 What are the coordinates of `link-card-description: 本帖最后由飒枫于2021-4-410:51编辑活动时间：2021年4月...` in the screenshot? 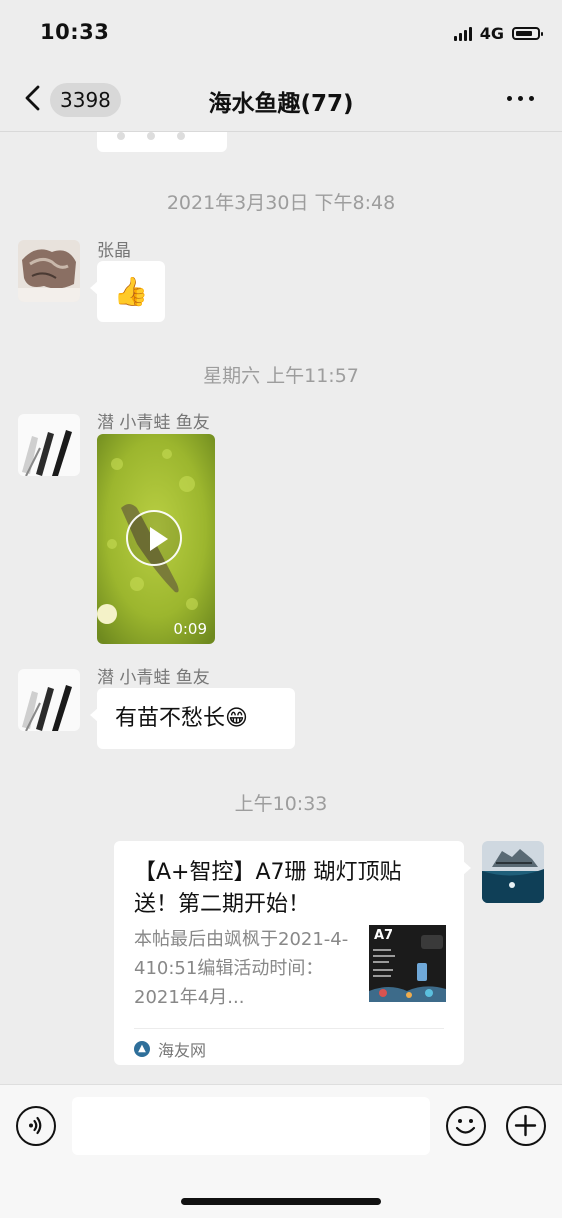 It's located at (241, 968).